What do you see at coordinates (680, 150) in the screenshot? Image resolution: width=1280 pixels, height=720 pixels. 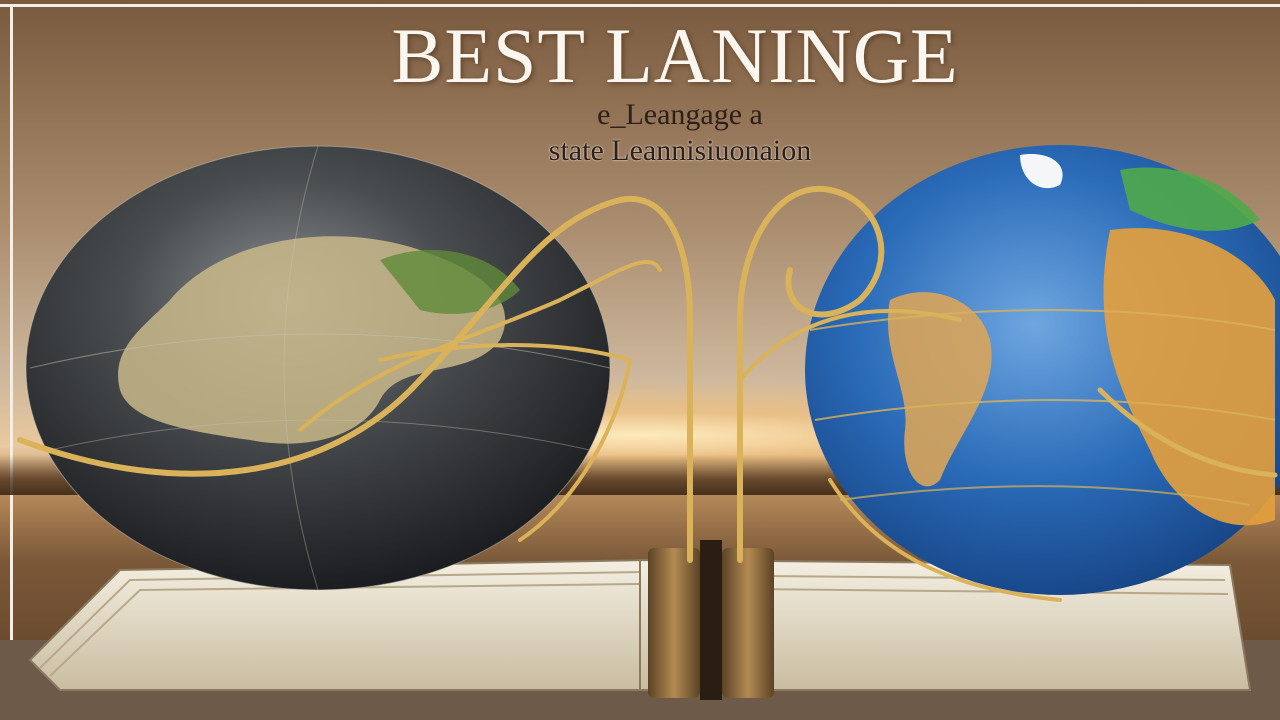 I see `poster-subtitle-line2: state Leannisiuonaion` at bounding box center [680, 150].